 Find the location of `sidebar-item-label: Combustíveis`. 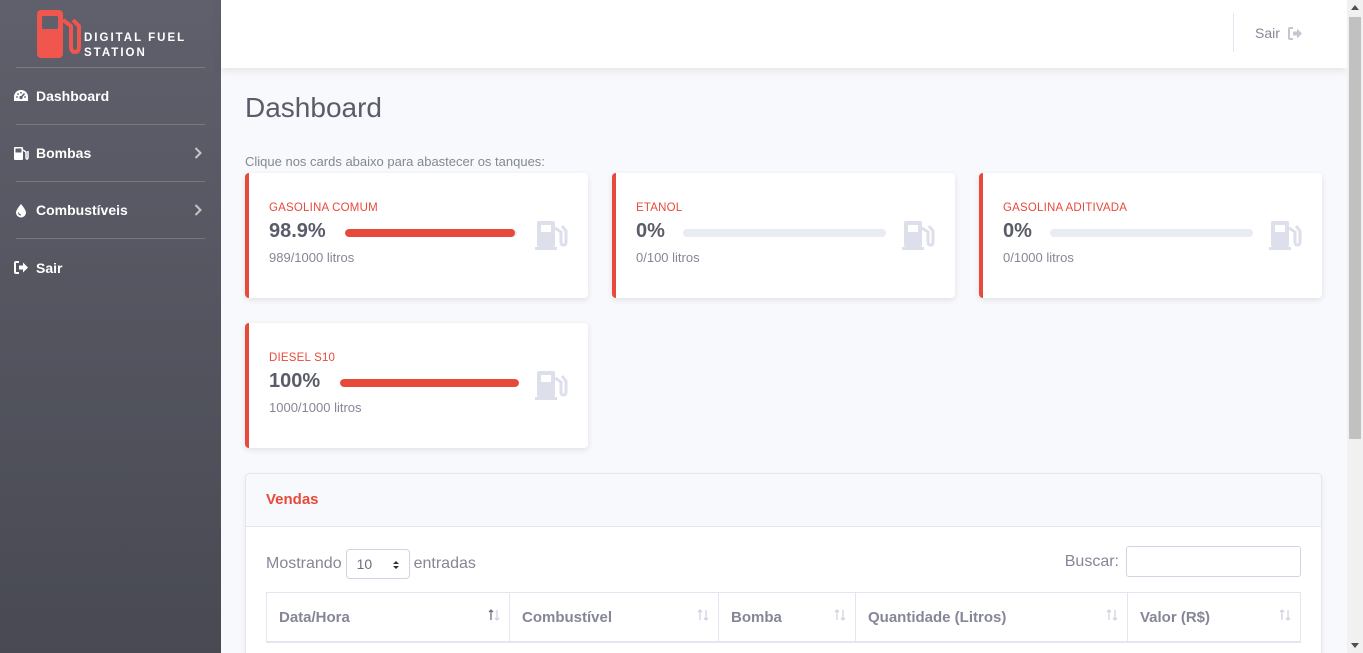

sidebar-item-label: Combustíveis is located at coordinates (82, 210).